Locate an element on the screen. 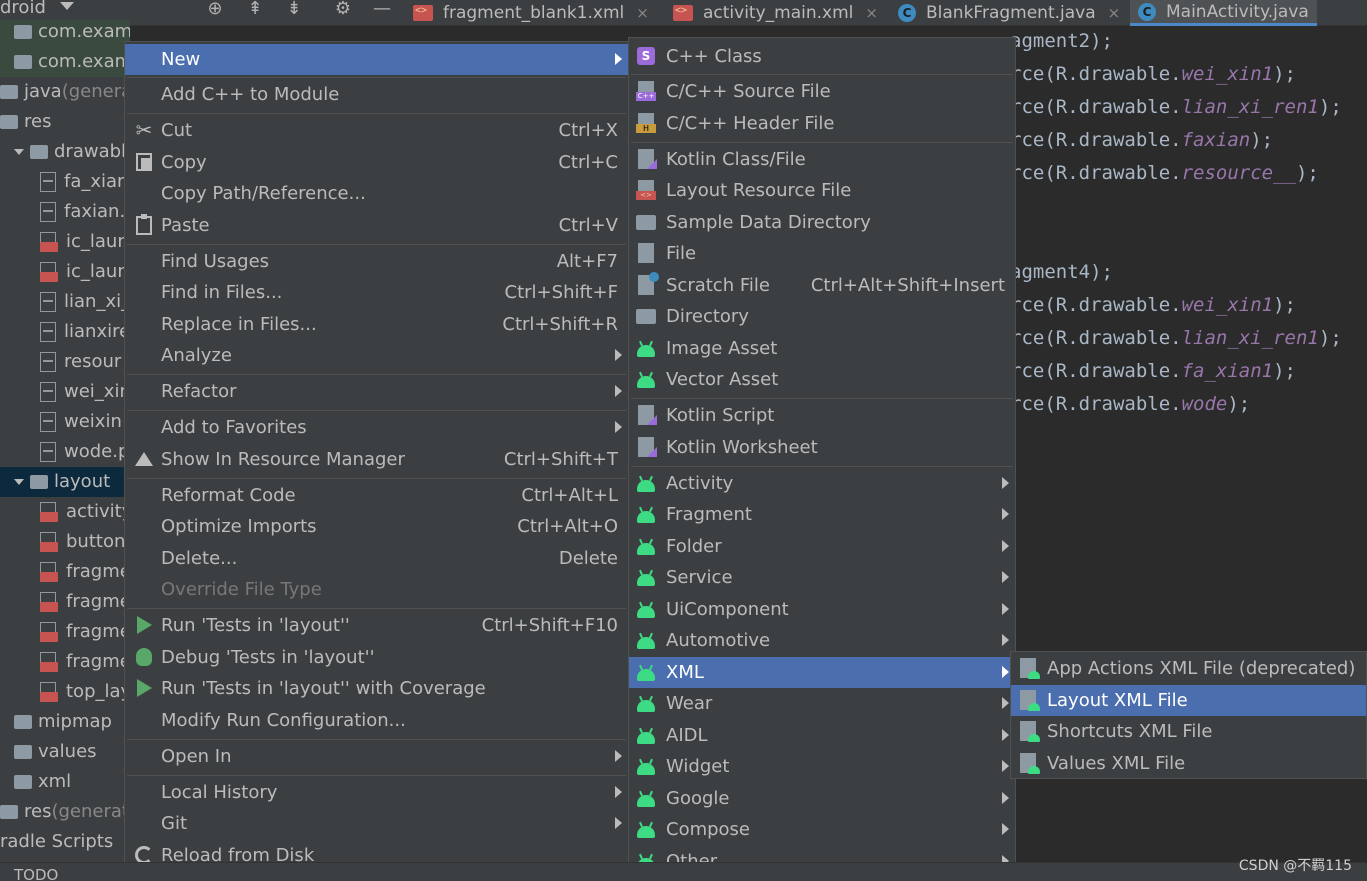 This screenshot has width=1367, height=881. code-line: rce(R.drawable.lian_xi_ren1); is located at coordinates (1176, 107).